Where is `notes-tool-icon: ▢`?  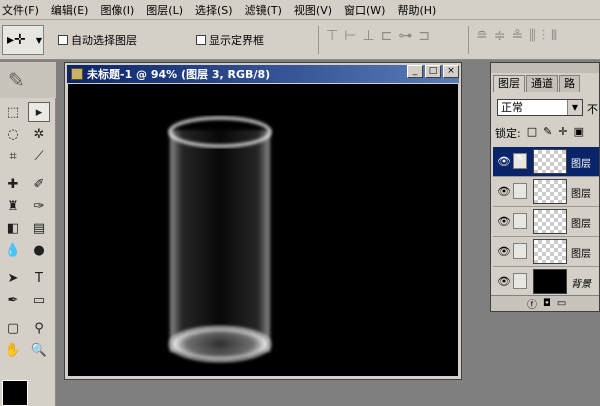 notes-tool-icon: ▢ is located at coordinates (13, 328).